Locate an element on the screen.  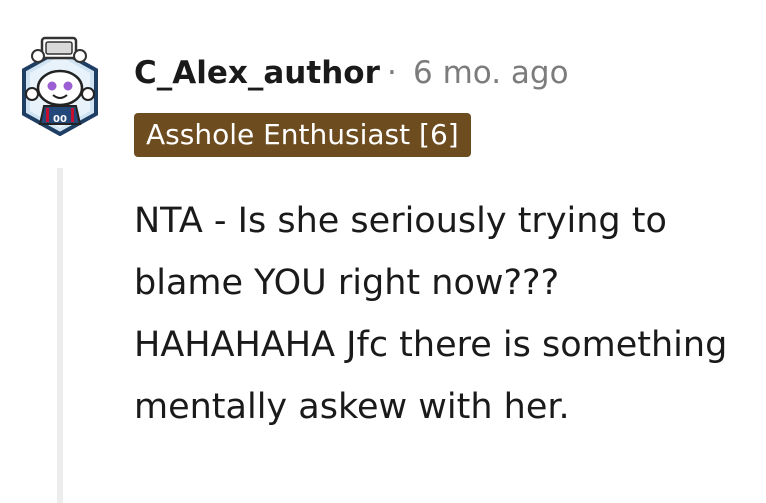
comment-author: C_Alex_author is located at coordinates (257, 73).